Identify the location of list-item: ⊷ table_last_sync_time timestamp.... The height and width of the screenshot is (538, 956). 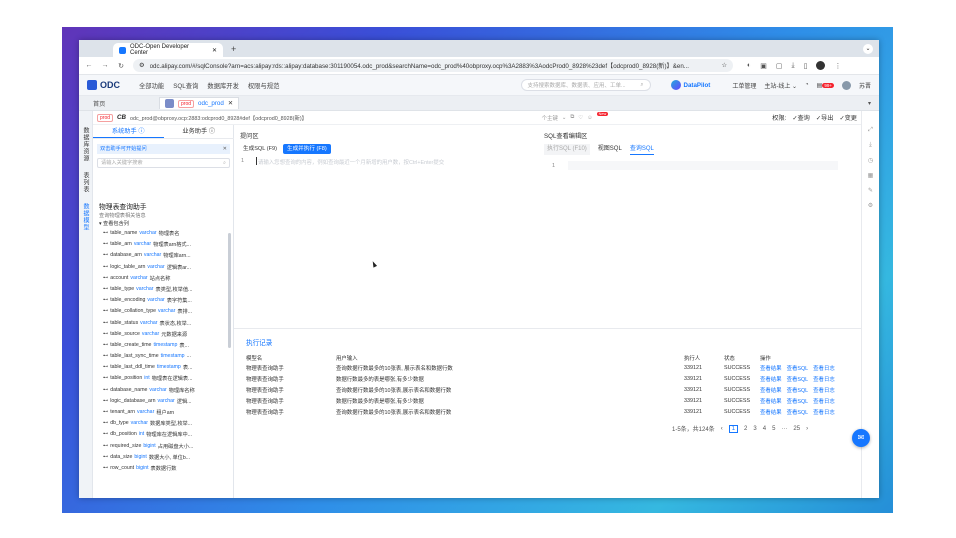
(164, 358).